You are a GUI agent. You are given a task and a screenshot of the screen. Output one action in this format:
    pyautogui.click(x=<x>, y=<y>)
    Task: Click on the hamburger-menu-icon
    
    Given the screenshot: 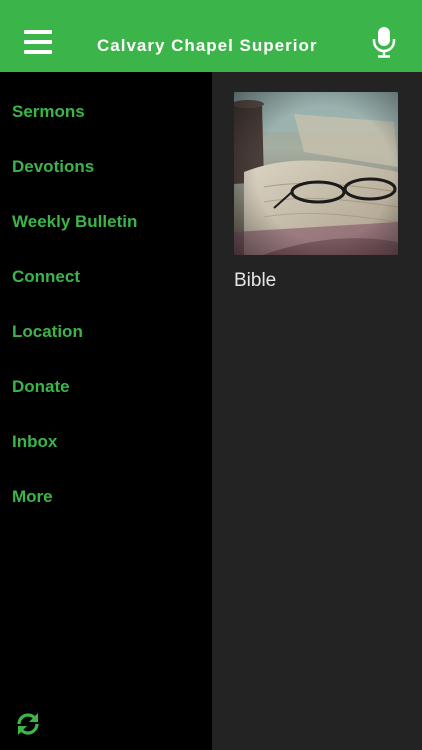 What is the action you would take?
    pyautogui.click(x=38, y=42)
    